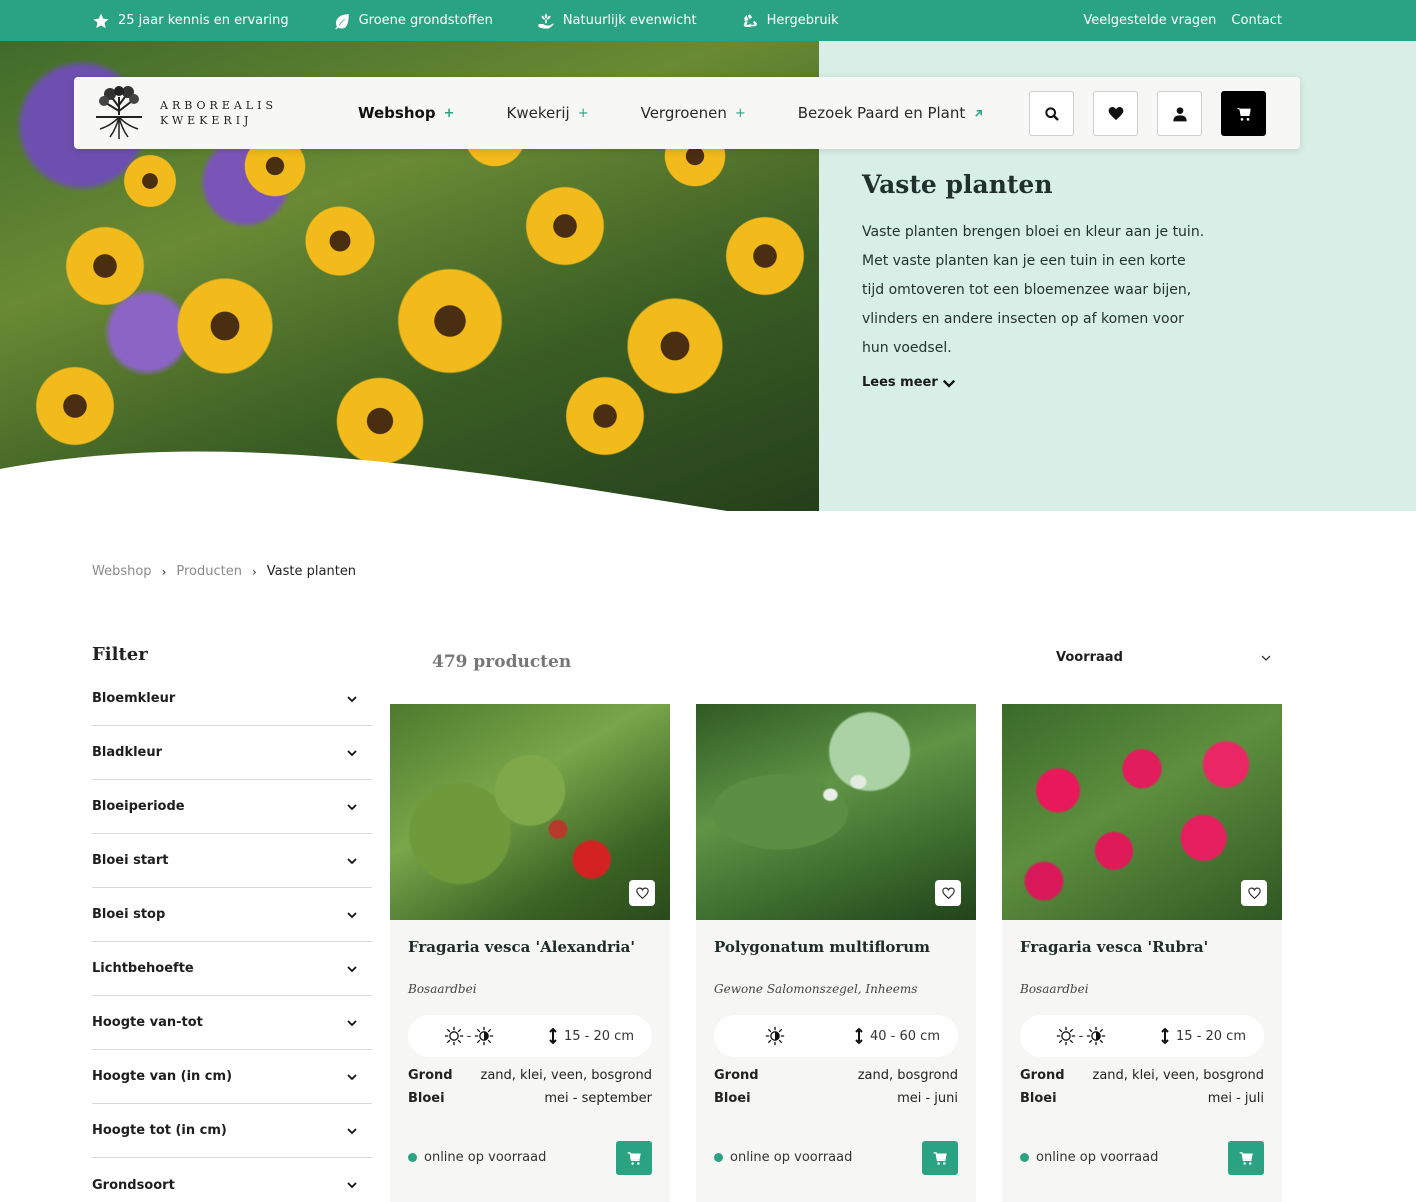  I want to click on height-arrow-icon, so click(553, 1036).